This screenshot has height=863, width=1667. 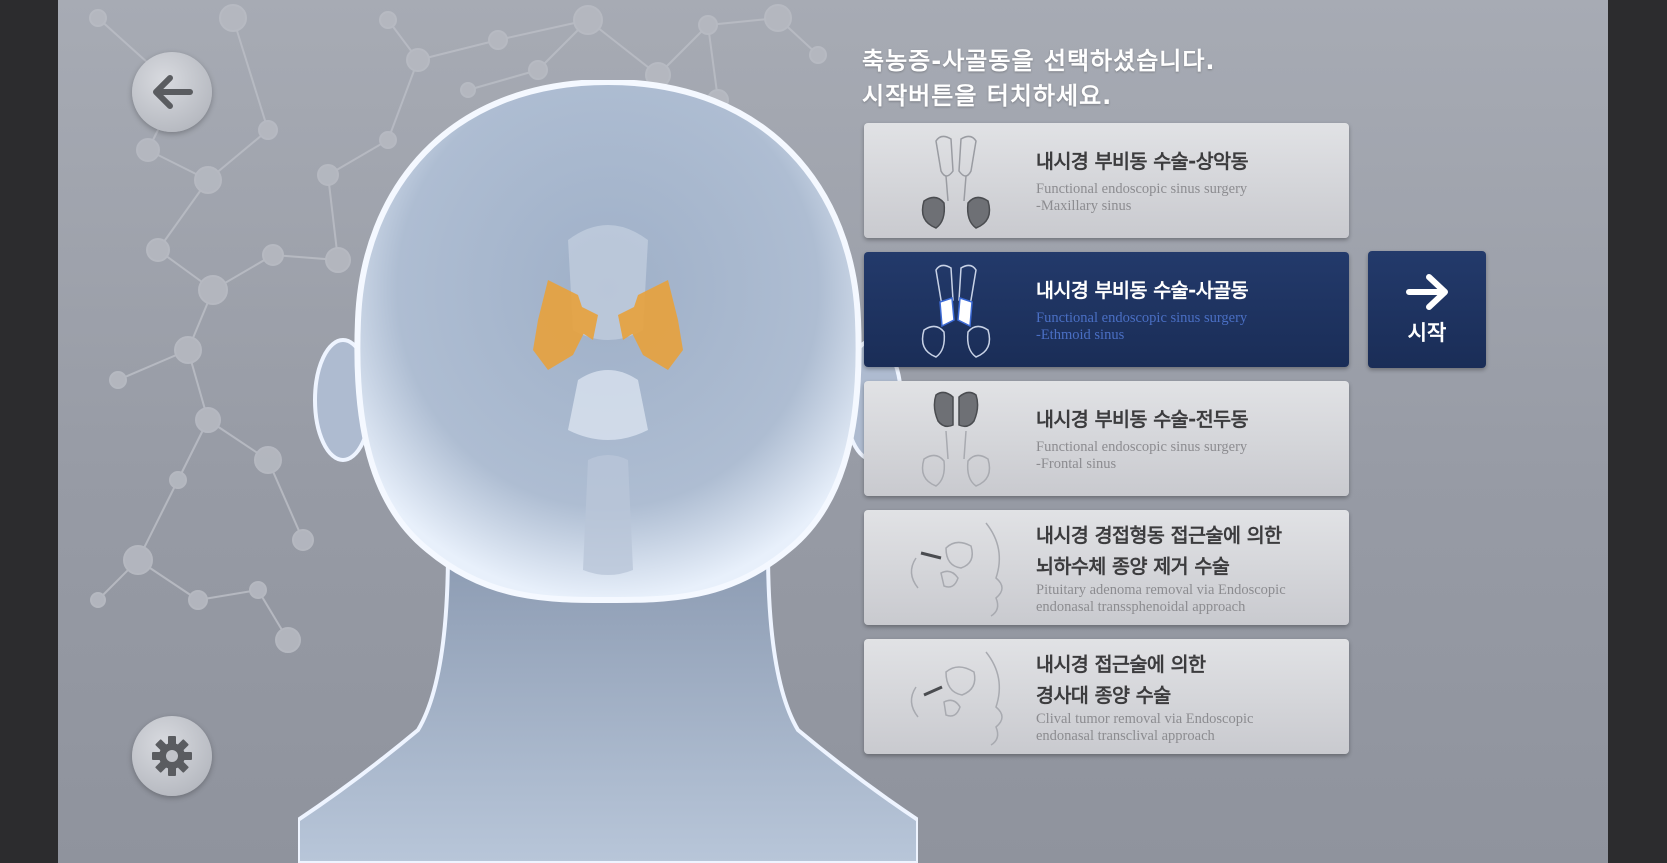 I want to click on procedure-title-2: 뇌하수체 종양 제거 수술, so click(x=1133, y=566).